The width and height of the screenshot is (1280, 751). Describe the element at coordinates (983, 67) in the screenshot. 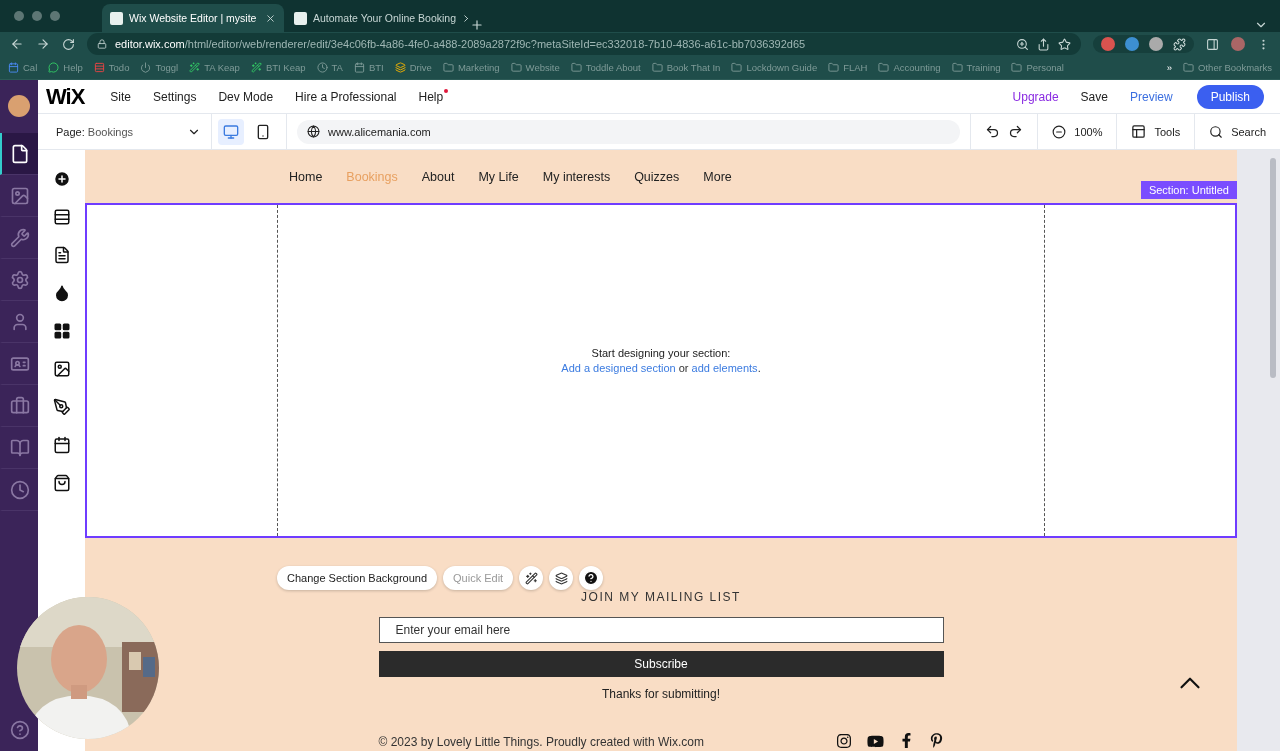

I see `bookmark-label: Training` at that location.